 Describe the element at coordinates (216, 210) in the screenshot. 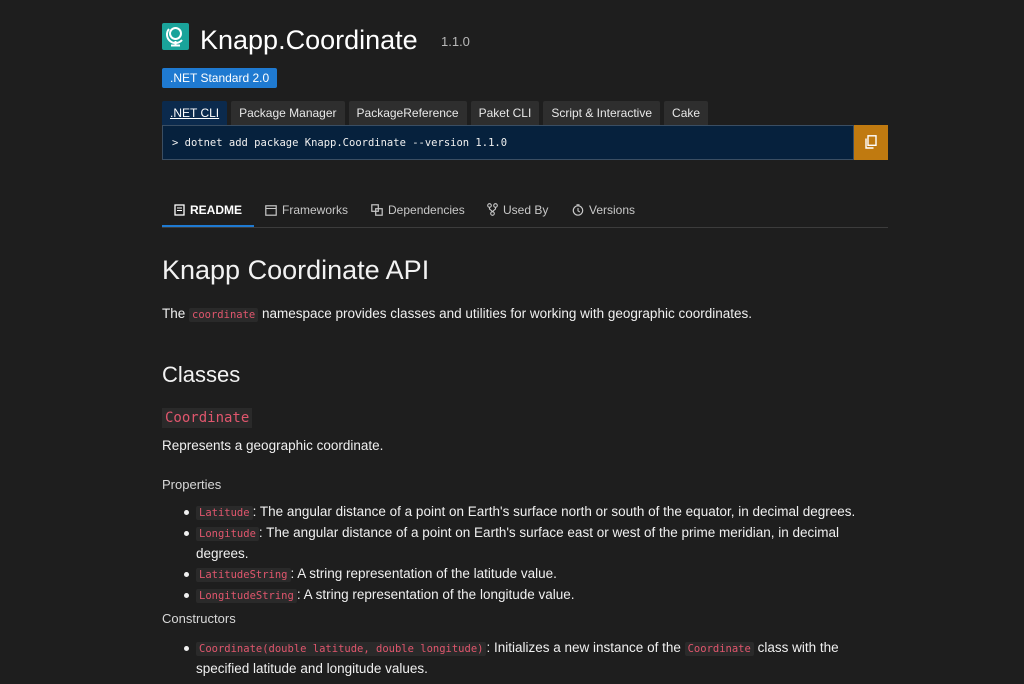

I see `tab-readme-label: README` at that location.